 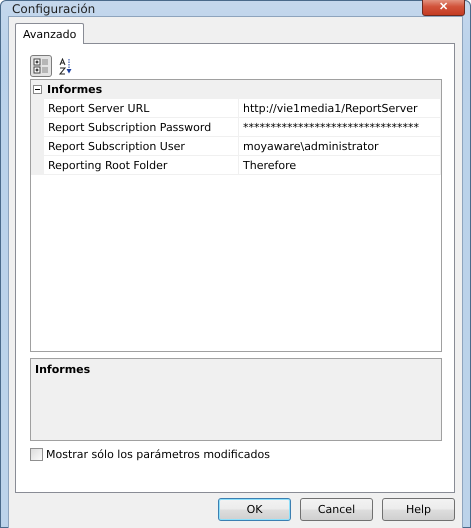 I want to click on checkbox-label: Mostrar sólo los parámetros modificados, so click(x=158, y=454).